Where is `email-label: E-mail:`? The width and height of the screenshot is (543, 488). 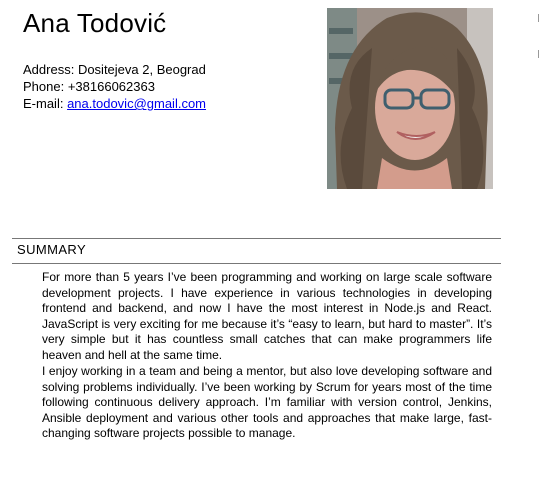 email-label: E-mail: is located at coordinates (43, 103).